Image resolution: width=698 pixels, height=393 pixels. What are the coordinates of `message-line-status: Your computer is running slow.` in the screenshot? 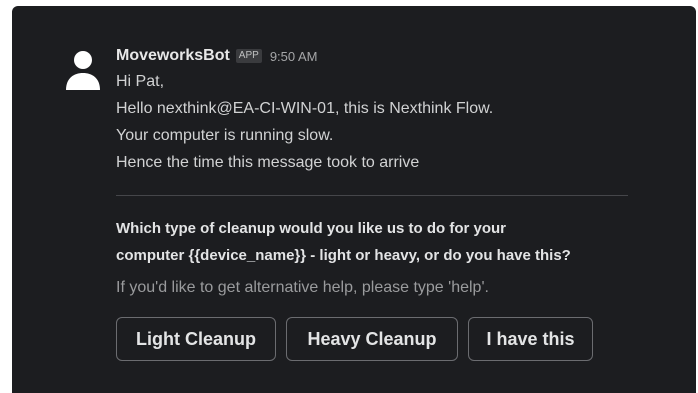 It's located at (225, 135).